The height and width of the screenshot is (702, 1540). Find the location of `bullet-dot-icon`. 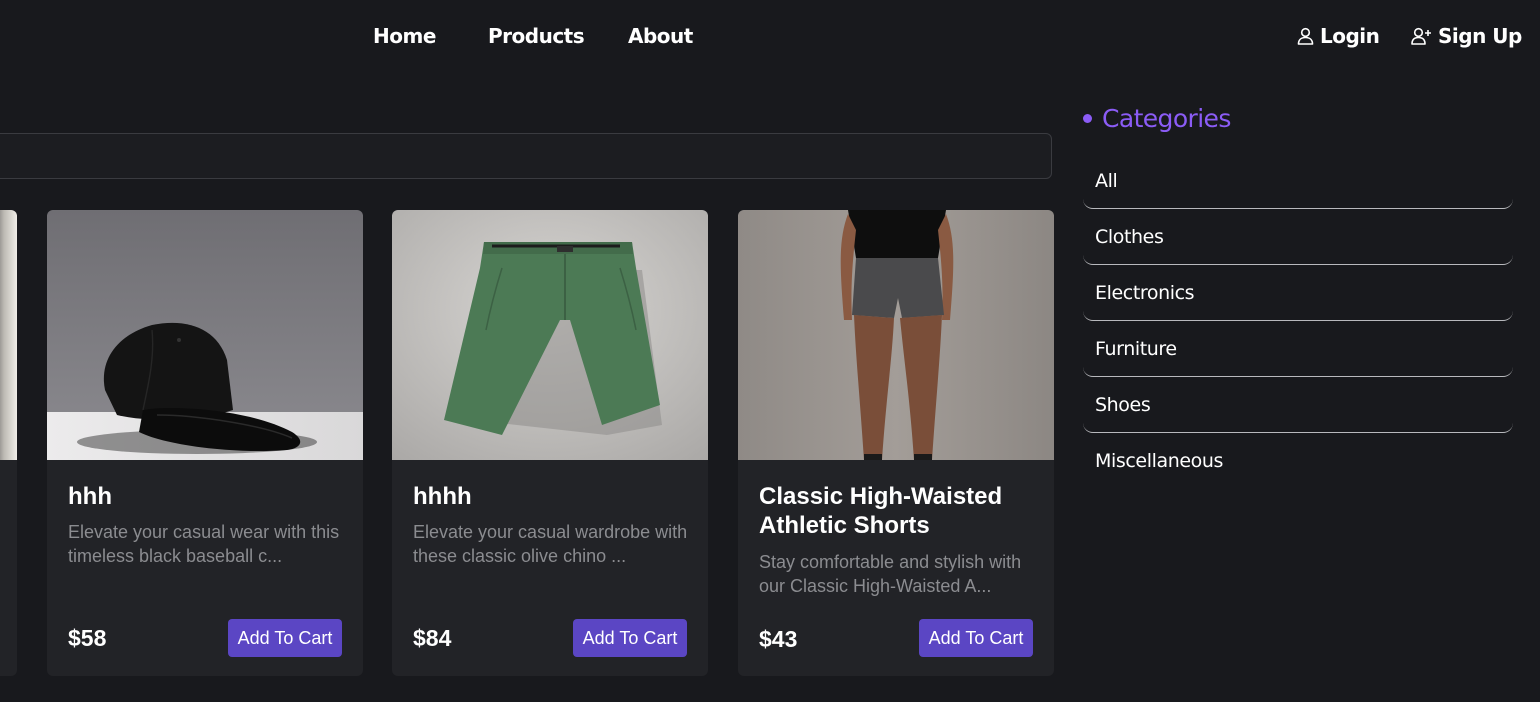

bullet-dot-icon is located at coordinates (1087, 118).